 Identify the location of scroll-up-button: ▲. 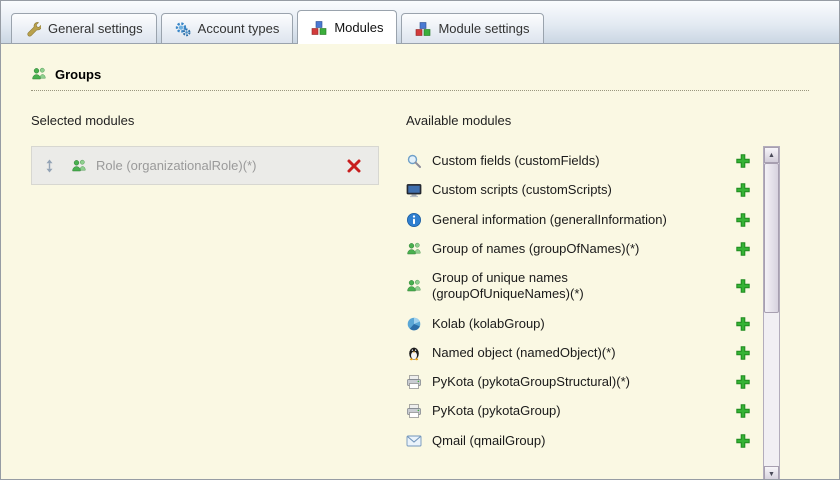
(771, 155).